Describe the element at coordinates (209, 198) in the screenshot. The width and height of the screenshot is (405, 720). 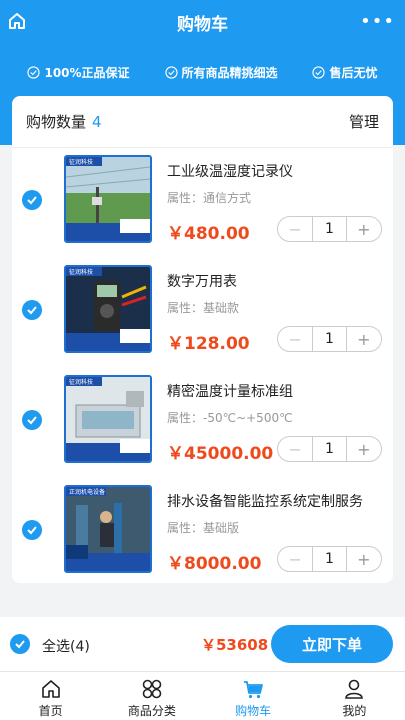
I see `product-attr: 属性：通信方式` at that location.